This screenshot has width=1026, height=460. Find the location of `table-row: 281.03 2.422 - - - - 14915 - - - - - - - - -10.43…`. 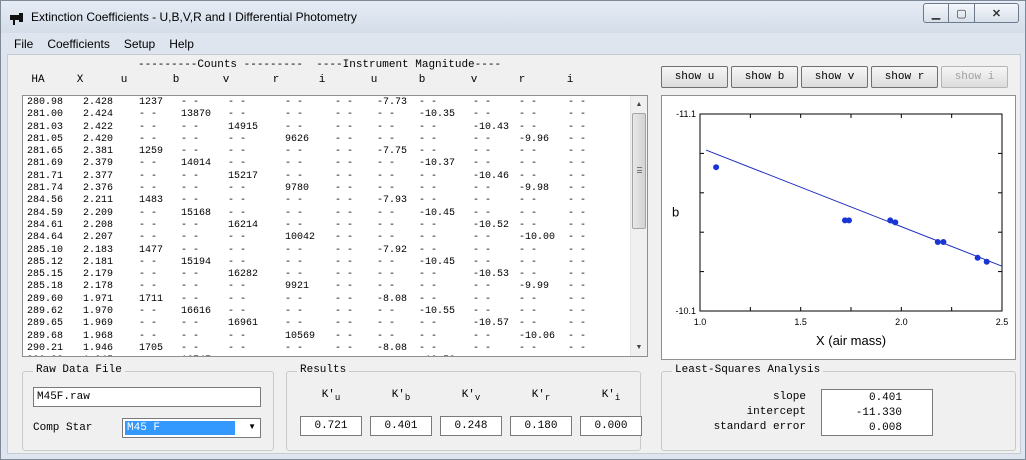

table-row: 281.03 2.422 - - - - 14915 - - - - - - - - -10.43… is located at coordinates (325, 128).